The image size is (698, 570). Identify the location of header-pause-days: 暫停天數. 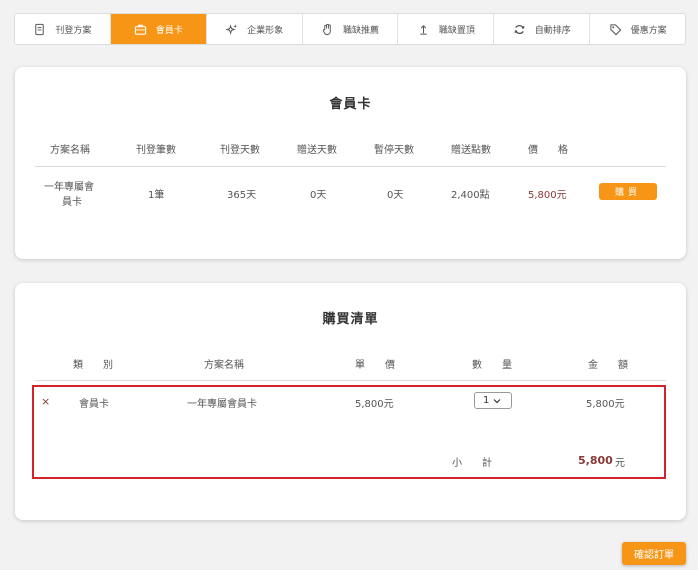
(394, 150).